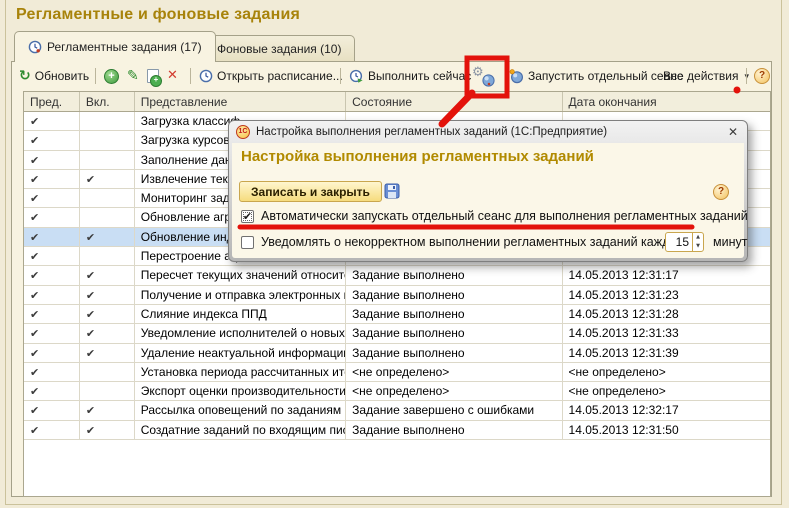 The image size is (789, 508). Describe the element at coordinates (241, 314) in the screenshot. I see `cell-name: Слияние индекса ППД` at that location.